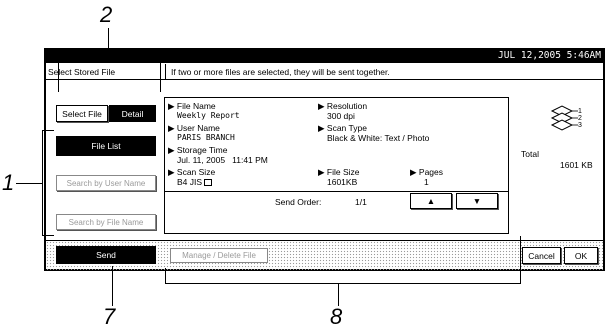 Image resolution: width=605 pixels, height=331 pixels. What do you see at coordinates (198, 128) in the screenshot?
I see `user-name-label: User Name` at bounding box center [198, 128].